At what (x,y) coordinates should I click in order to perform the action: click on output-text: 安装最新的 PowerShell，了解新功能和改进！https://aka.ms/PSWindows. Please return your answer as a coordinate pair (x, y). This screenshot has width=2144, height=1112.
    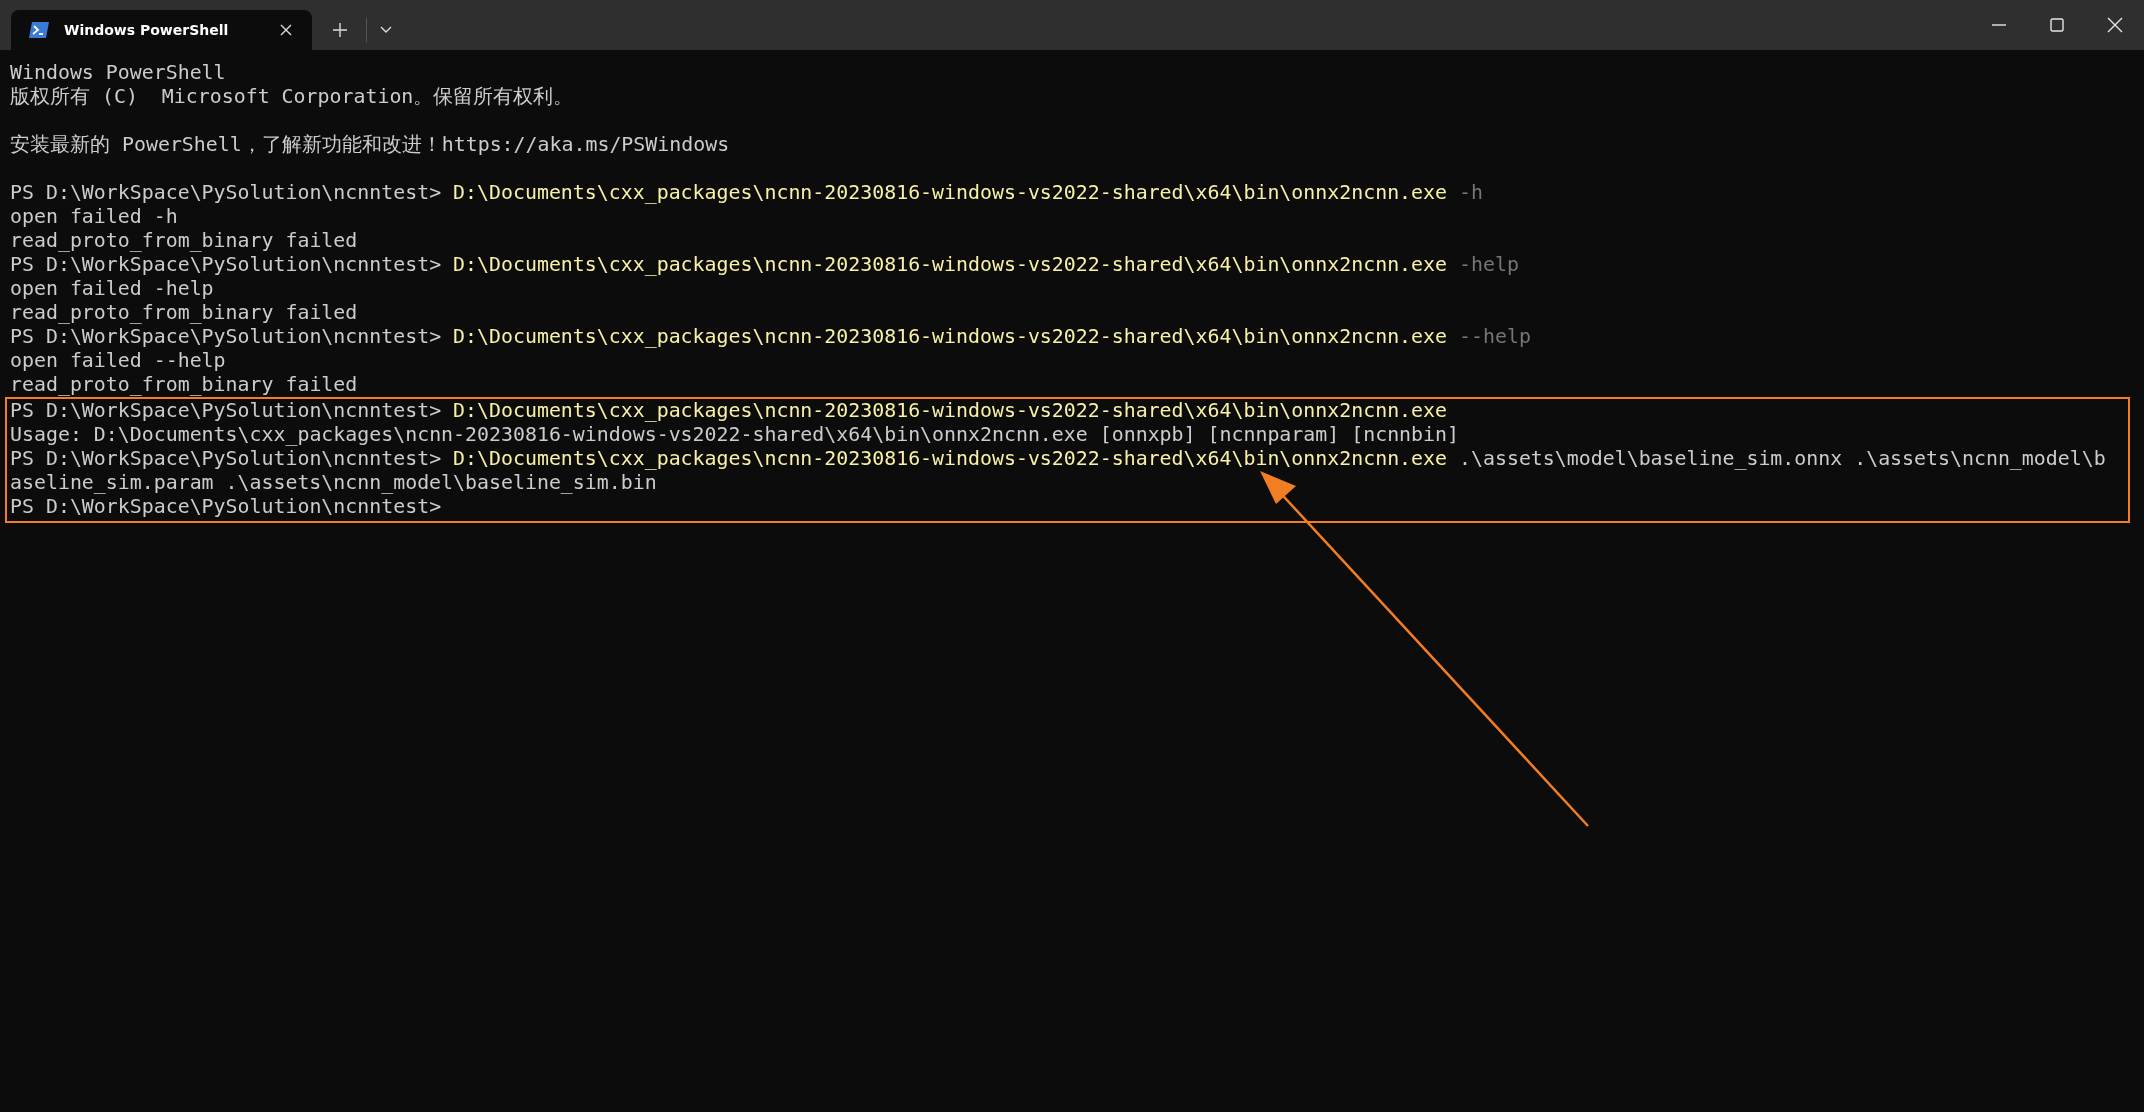
    Looking at the image, I should click on (370, 145).